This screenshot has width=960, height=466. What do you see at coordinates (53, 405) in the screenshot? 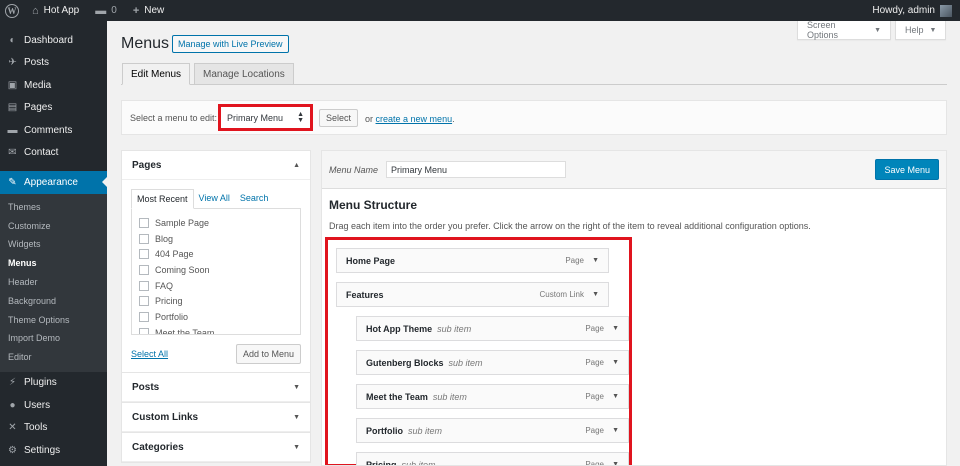
I see `sidebar-item-users: ● Users` at bounding box center [53, 405].